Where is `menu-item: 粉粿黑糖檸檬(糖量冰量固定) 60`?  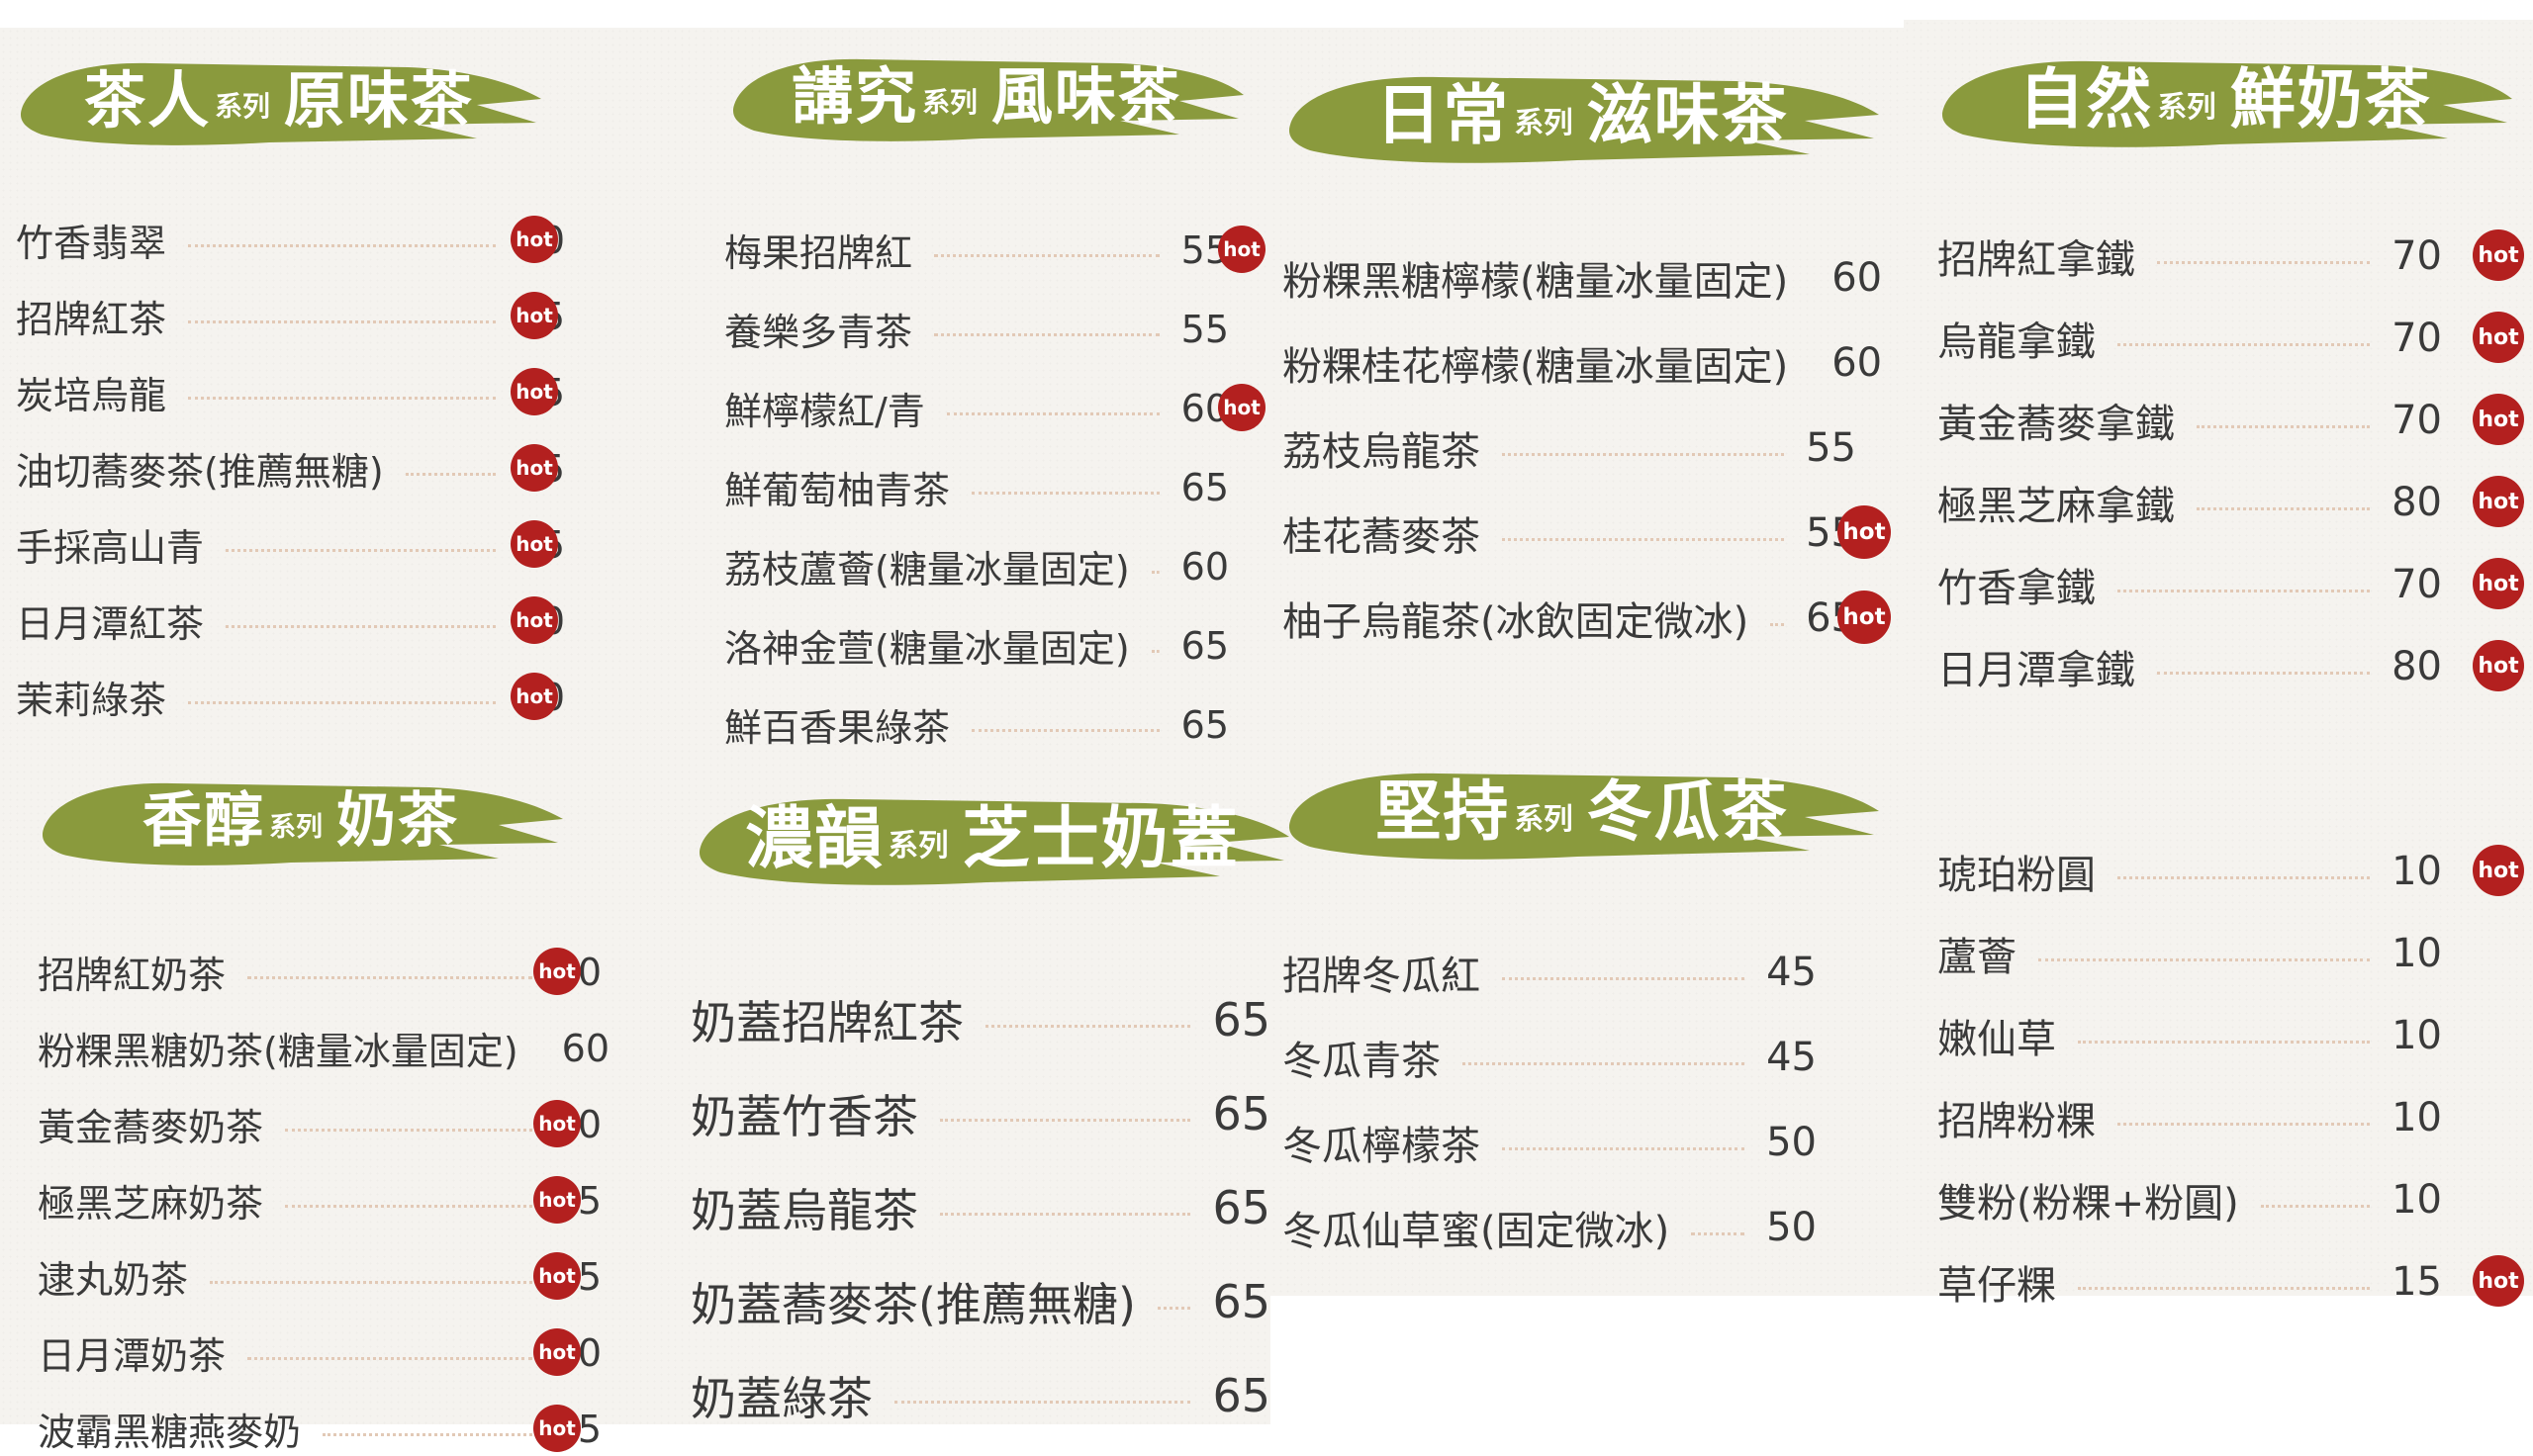
menu-item: 粉粿黑糖檸檬(糖量冰量固定) 60 is located at coordinates (1582, 278).